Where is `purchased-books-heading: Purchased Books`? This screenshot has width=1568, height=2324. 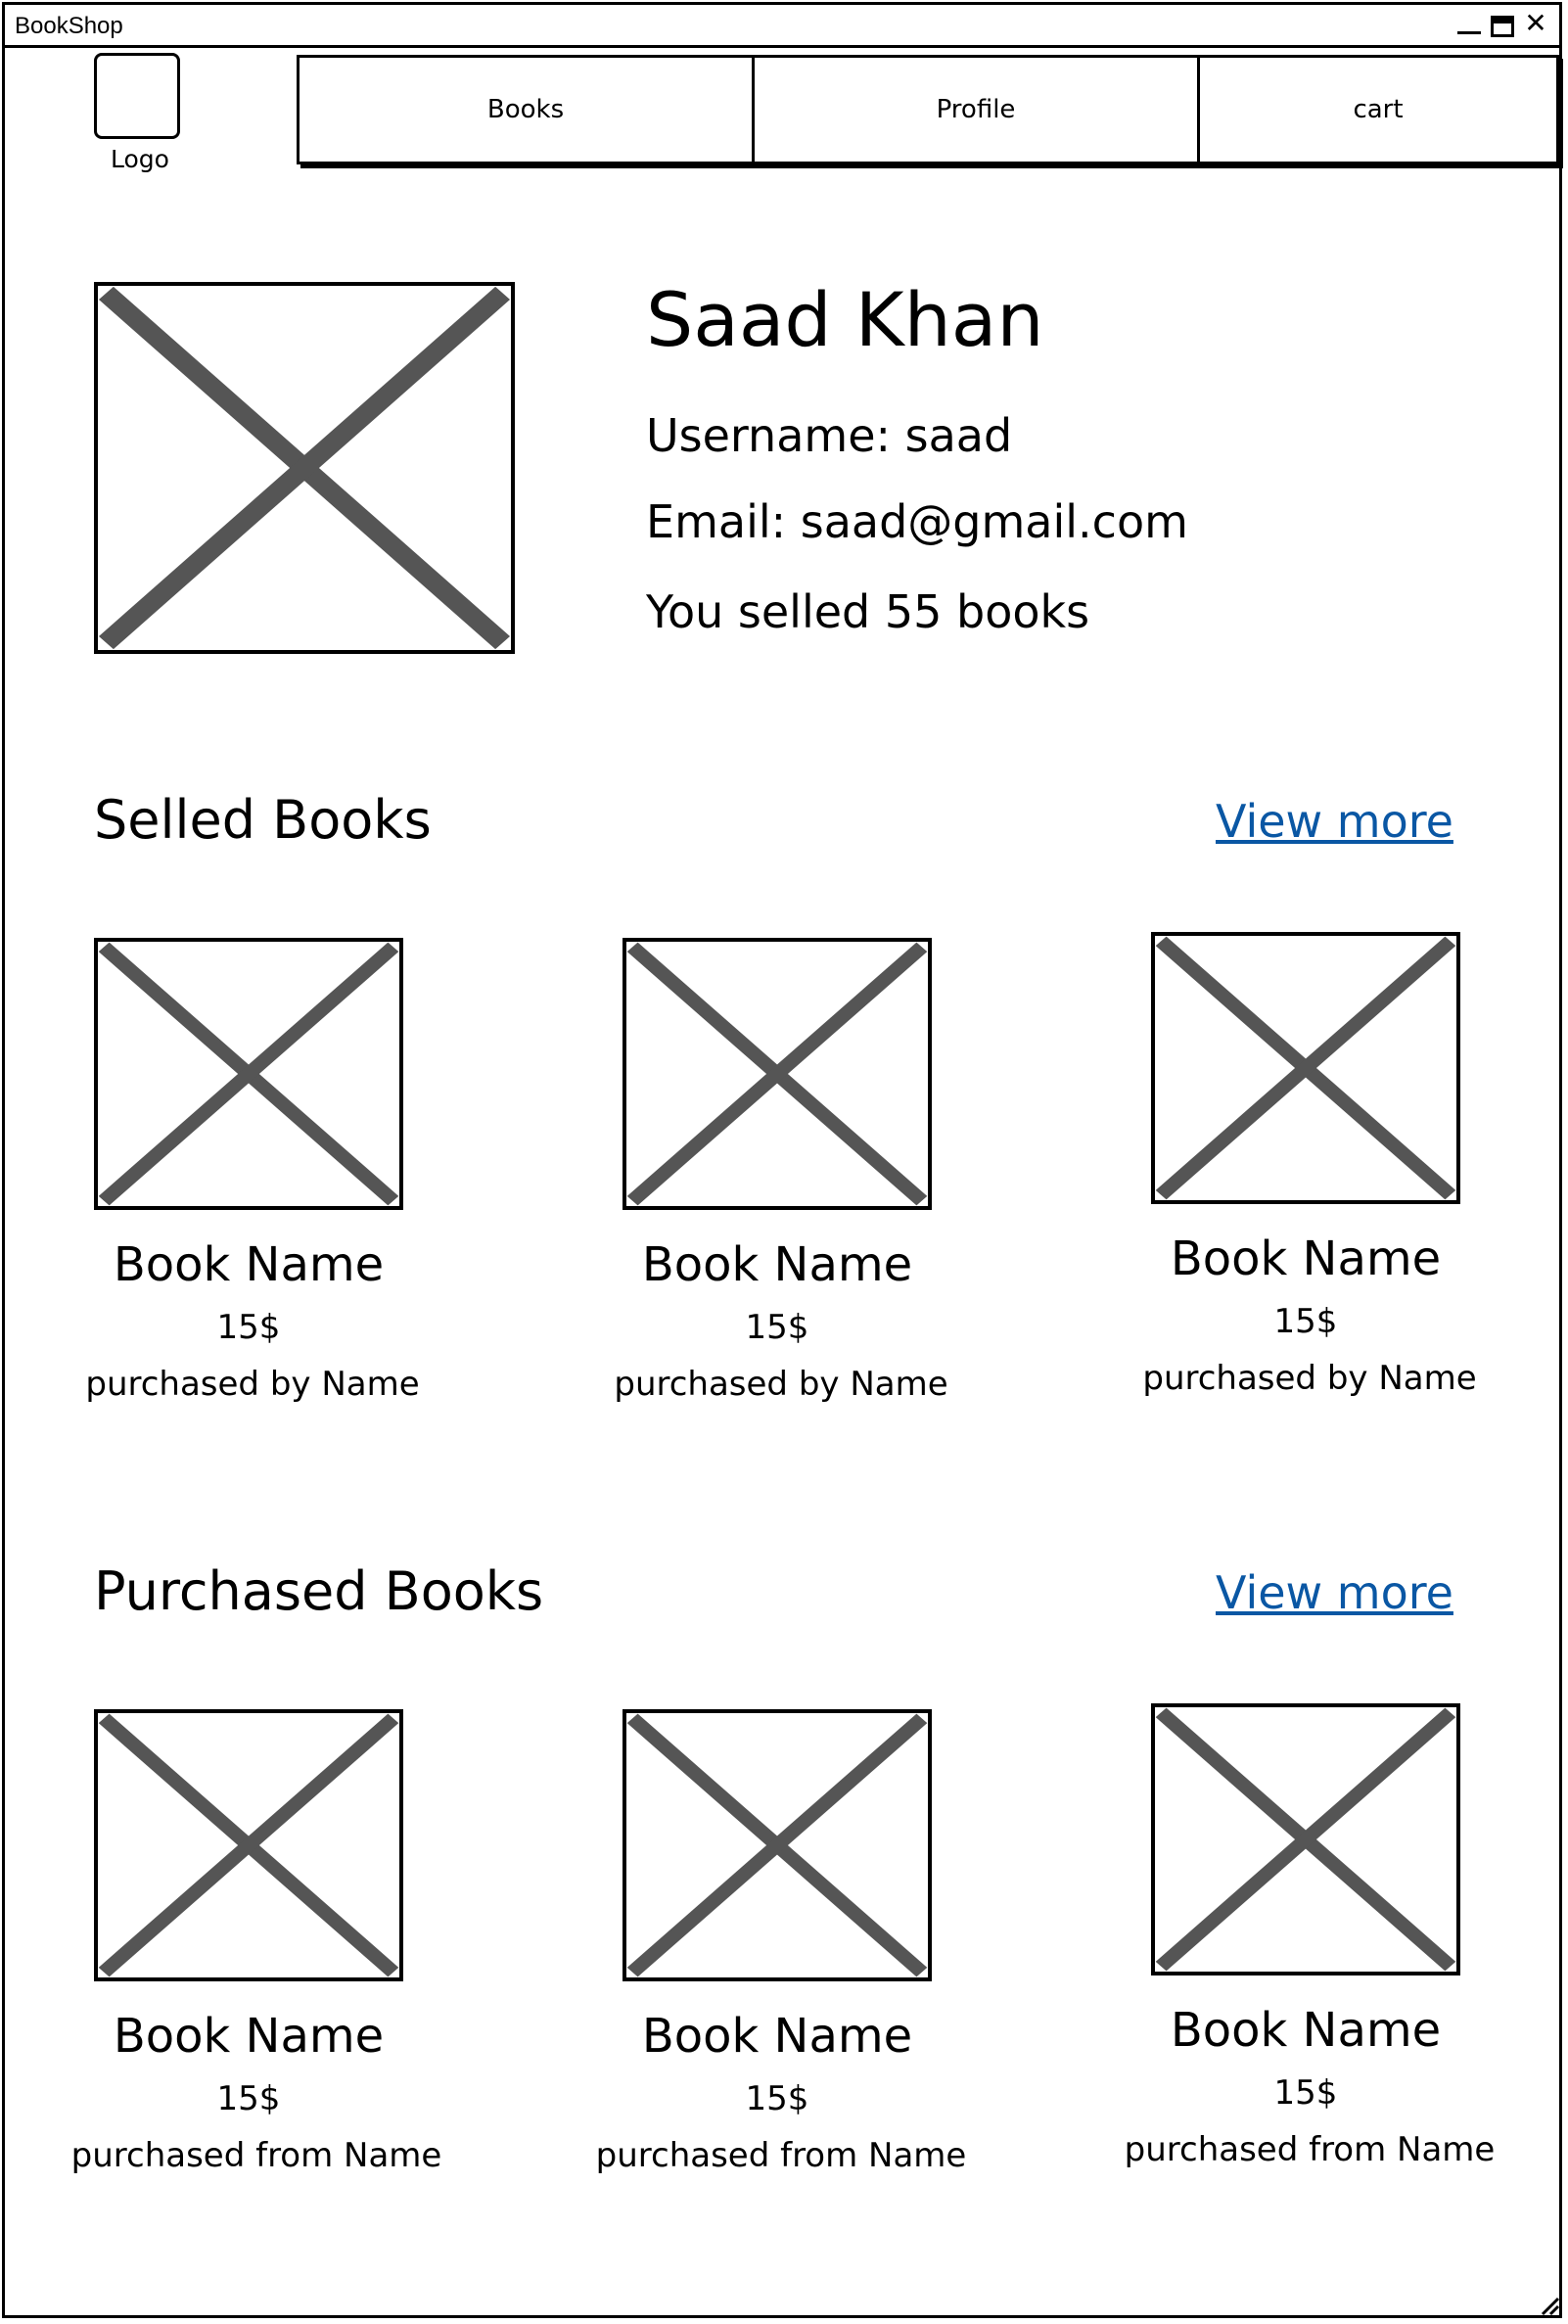
purchased-books-heading: Purchased Books is located at coordinates (319, 1591).